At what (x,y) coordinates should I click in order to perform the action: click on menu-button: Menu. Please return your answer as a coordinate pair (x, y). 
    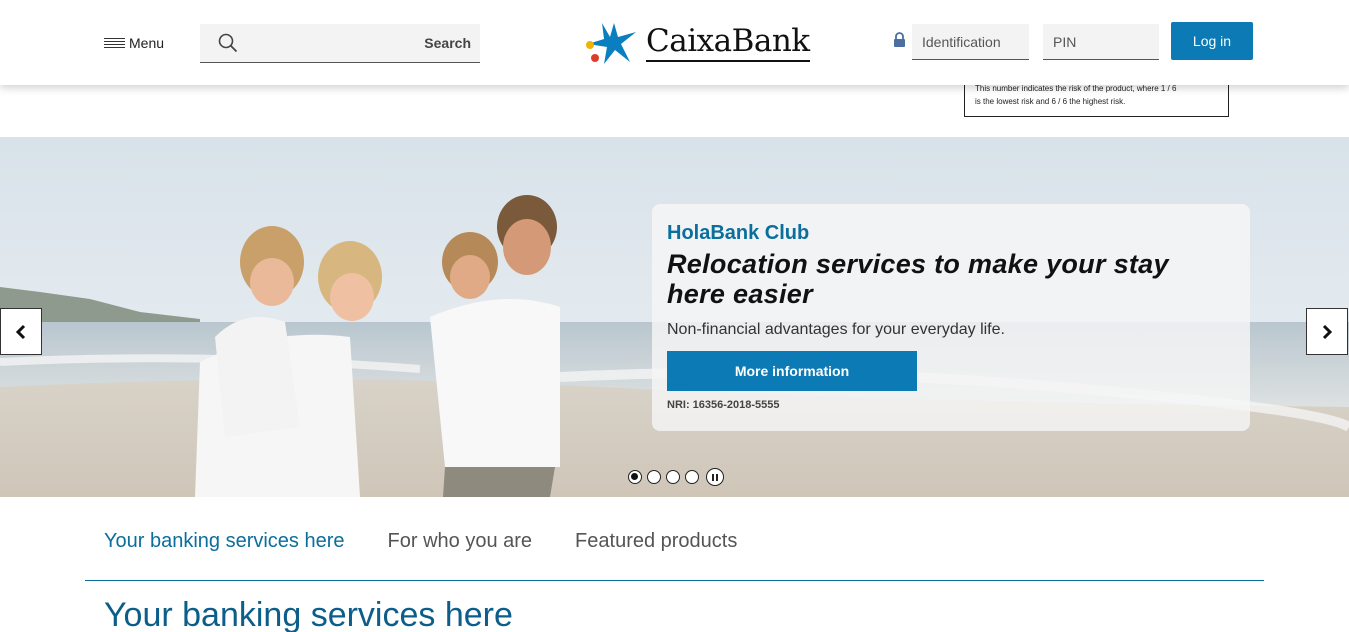
    Looking at the image, I should click on (134, 43).